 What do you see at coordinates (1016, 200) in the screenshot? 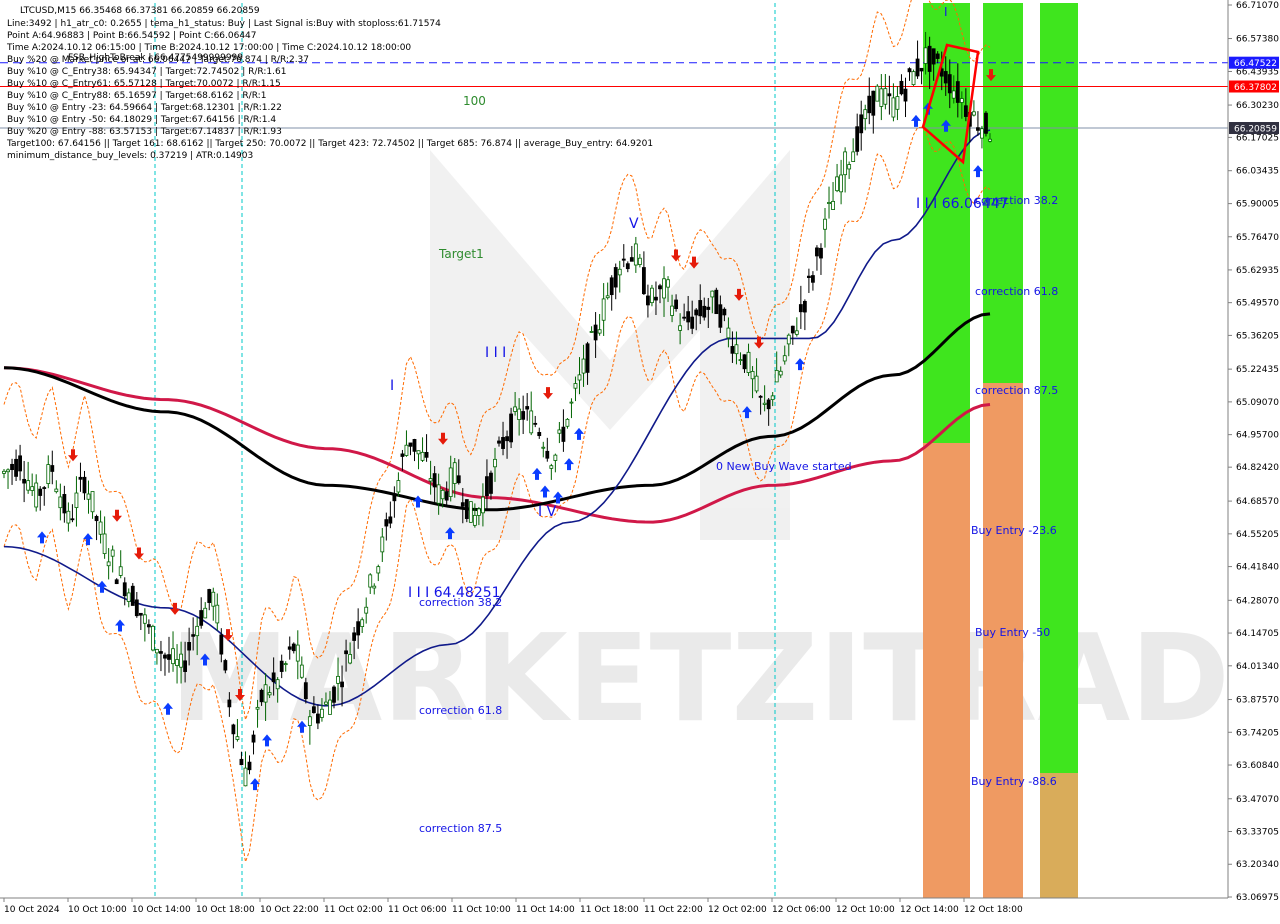
I see `label-correction-38-right: correction 38.2` at bounding box center [1016, 200].